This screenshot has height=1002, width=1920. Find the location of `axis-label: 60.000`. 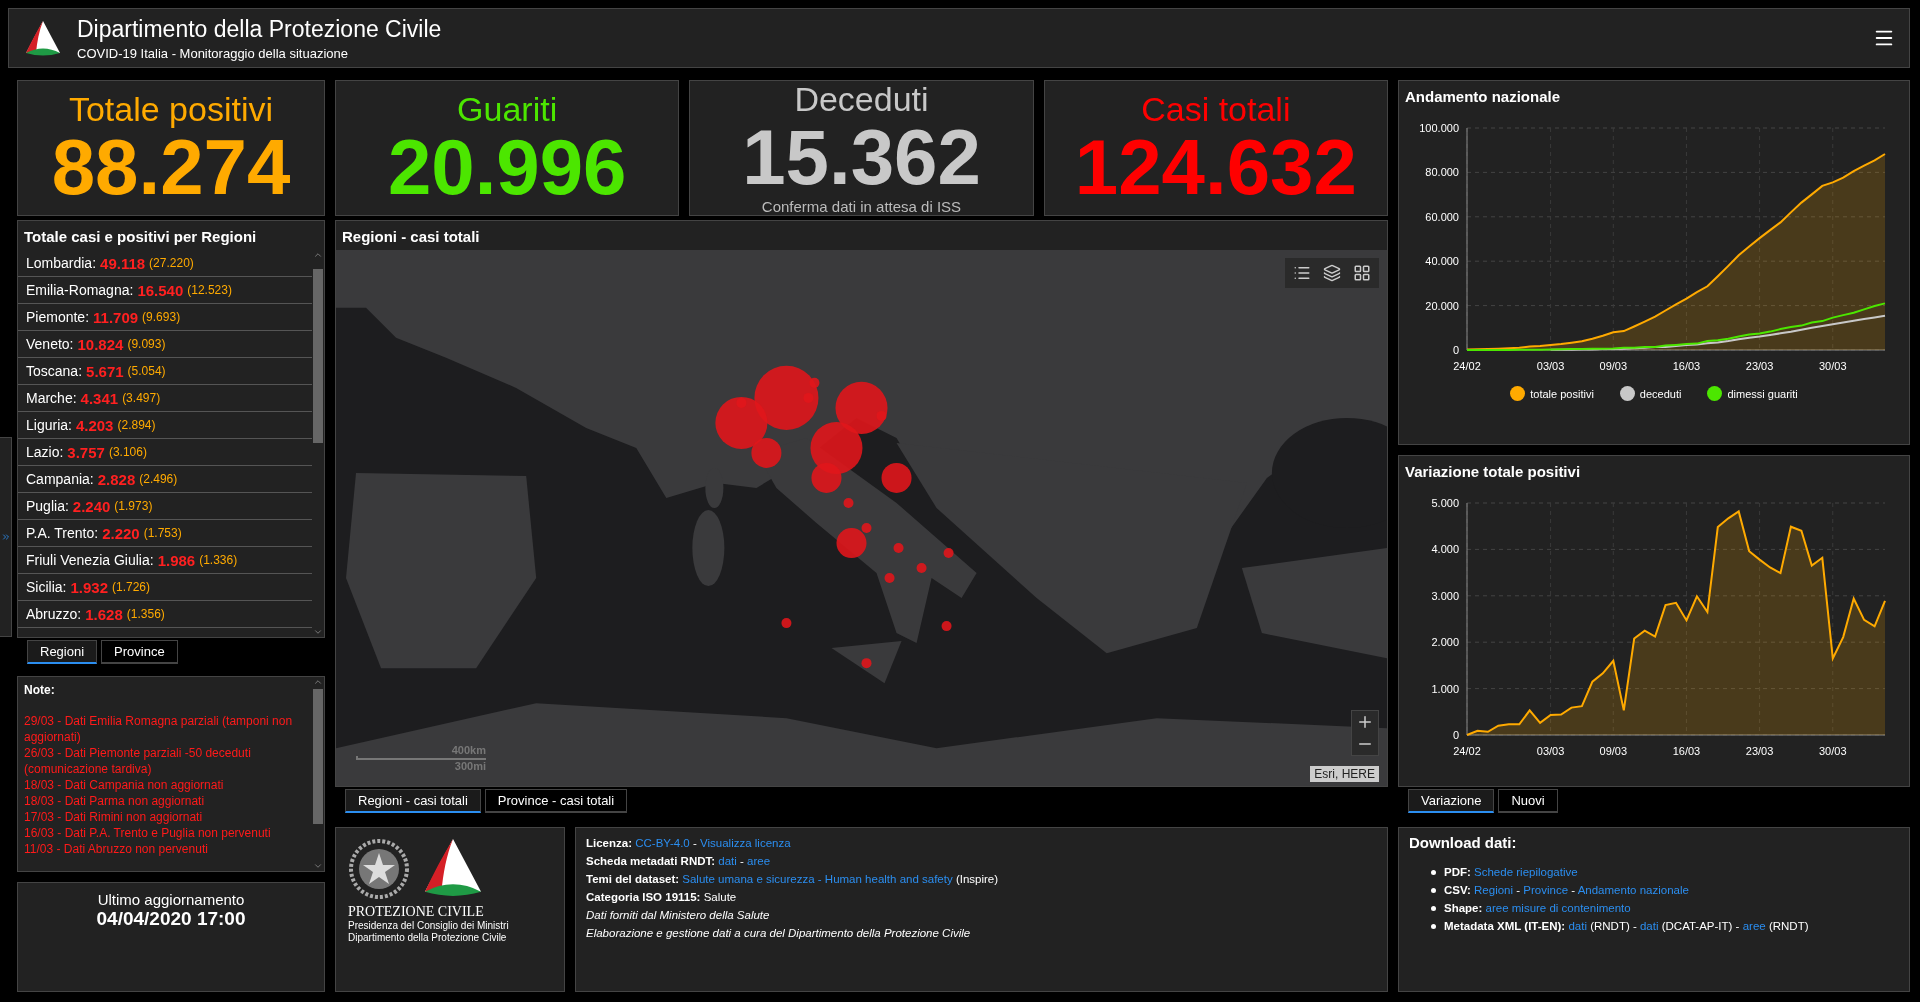

axis-label: 60.000 is located at coordinates (1442, 216).